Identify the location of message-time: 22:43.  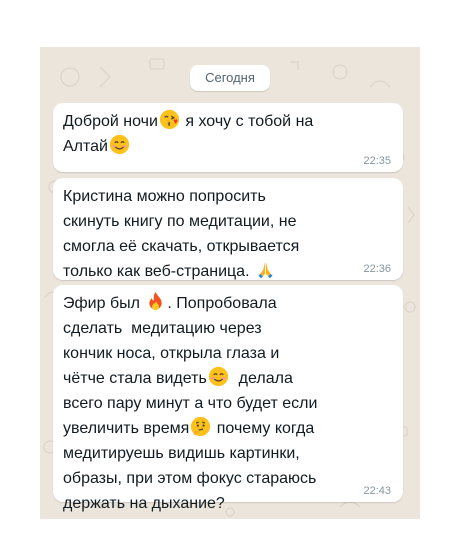
(377, 491).